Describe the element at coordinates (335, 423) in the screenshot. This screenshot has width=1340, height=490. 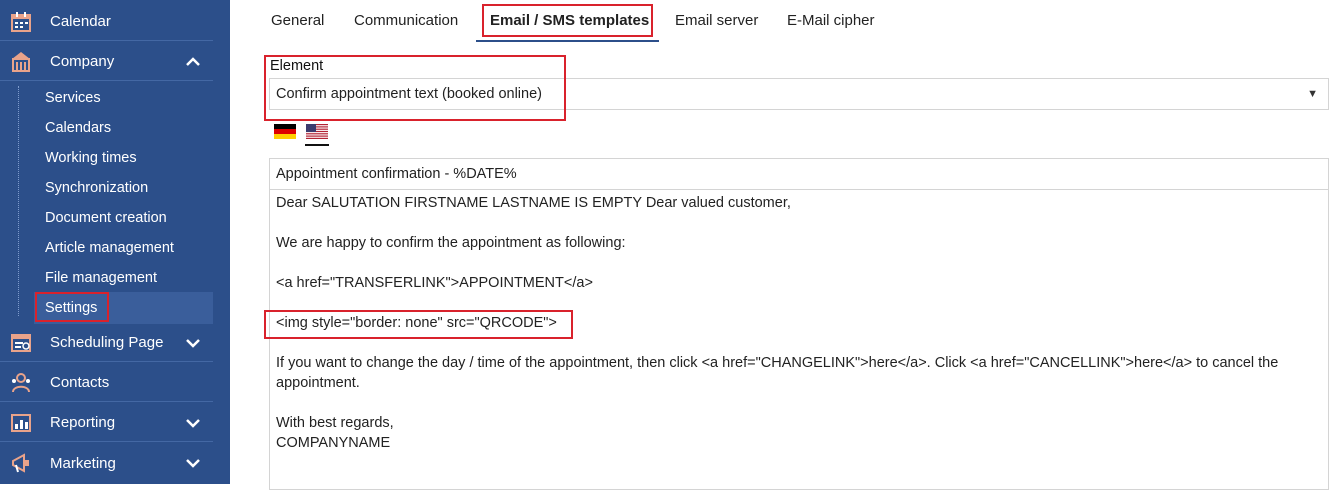
I see `body-line: With best regards,` at that location.